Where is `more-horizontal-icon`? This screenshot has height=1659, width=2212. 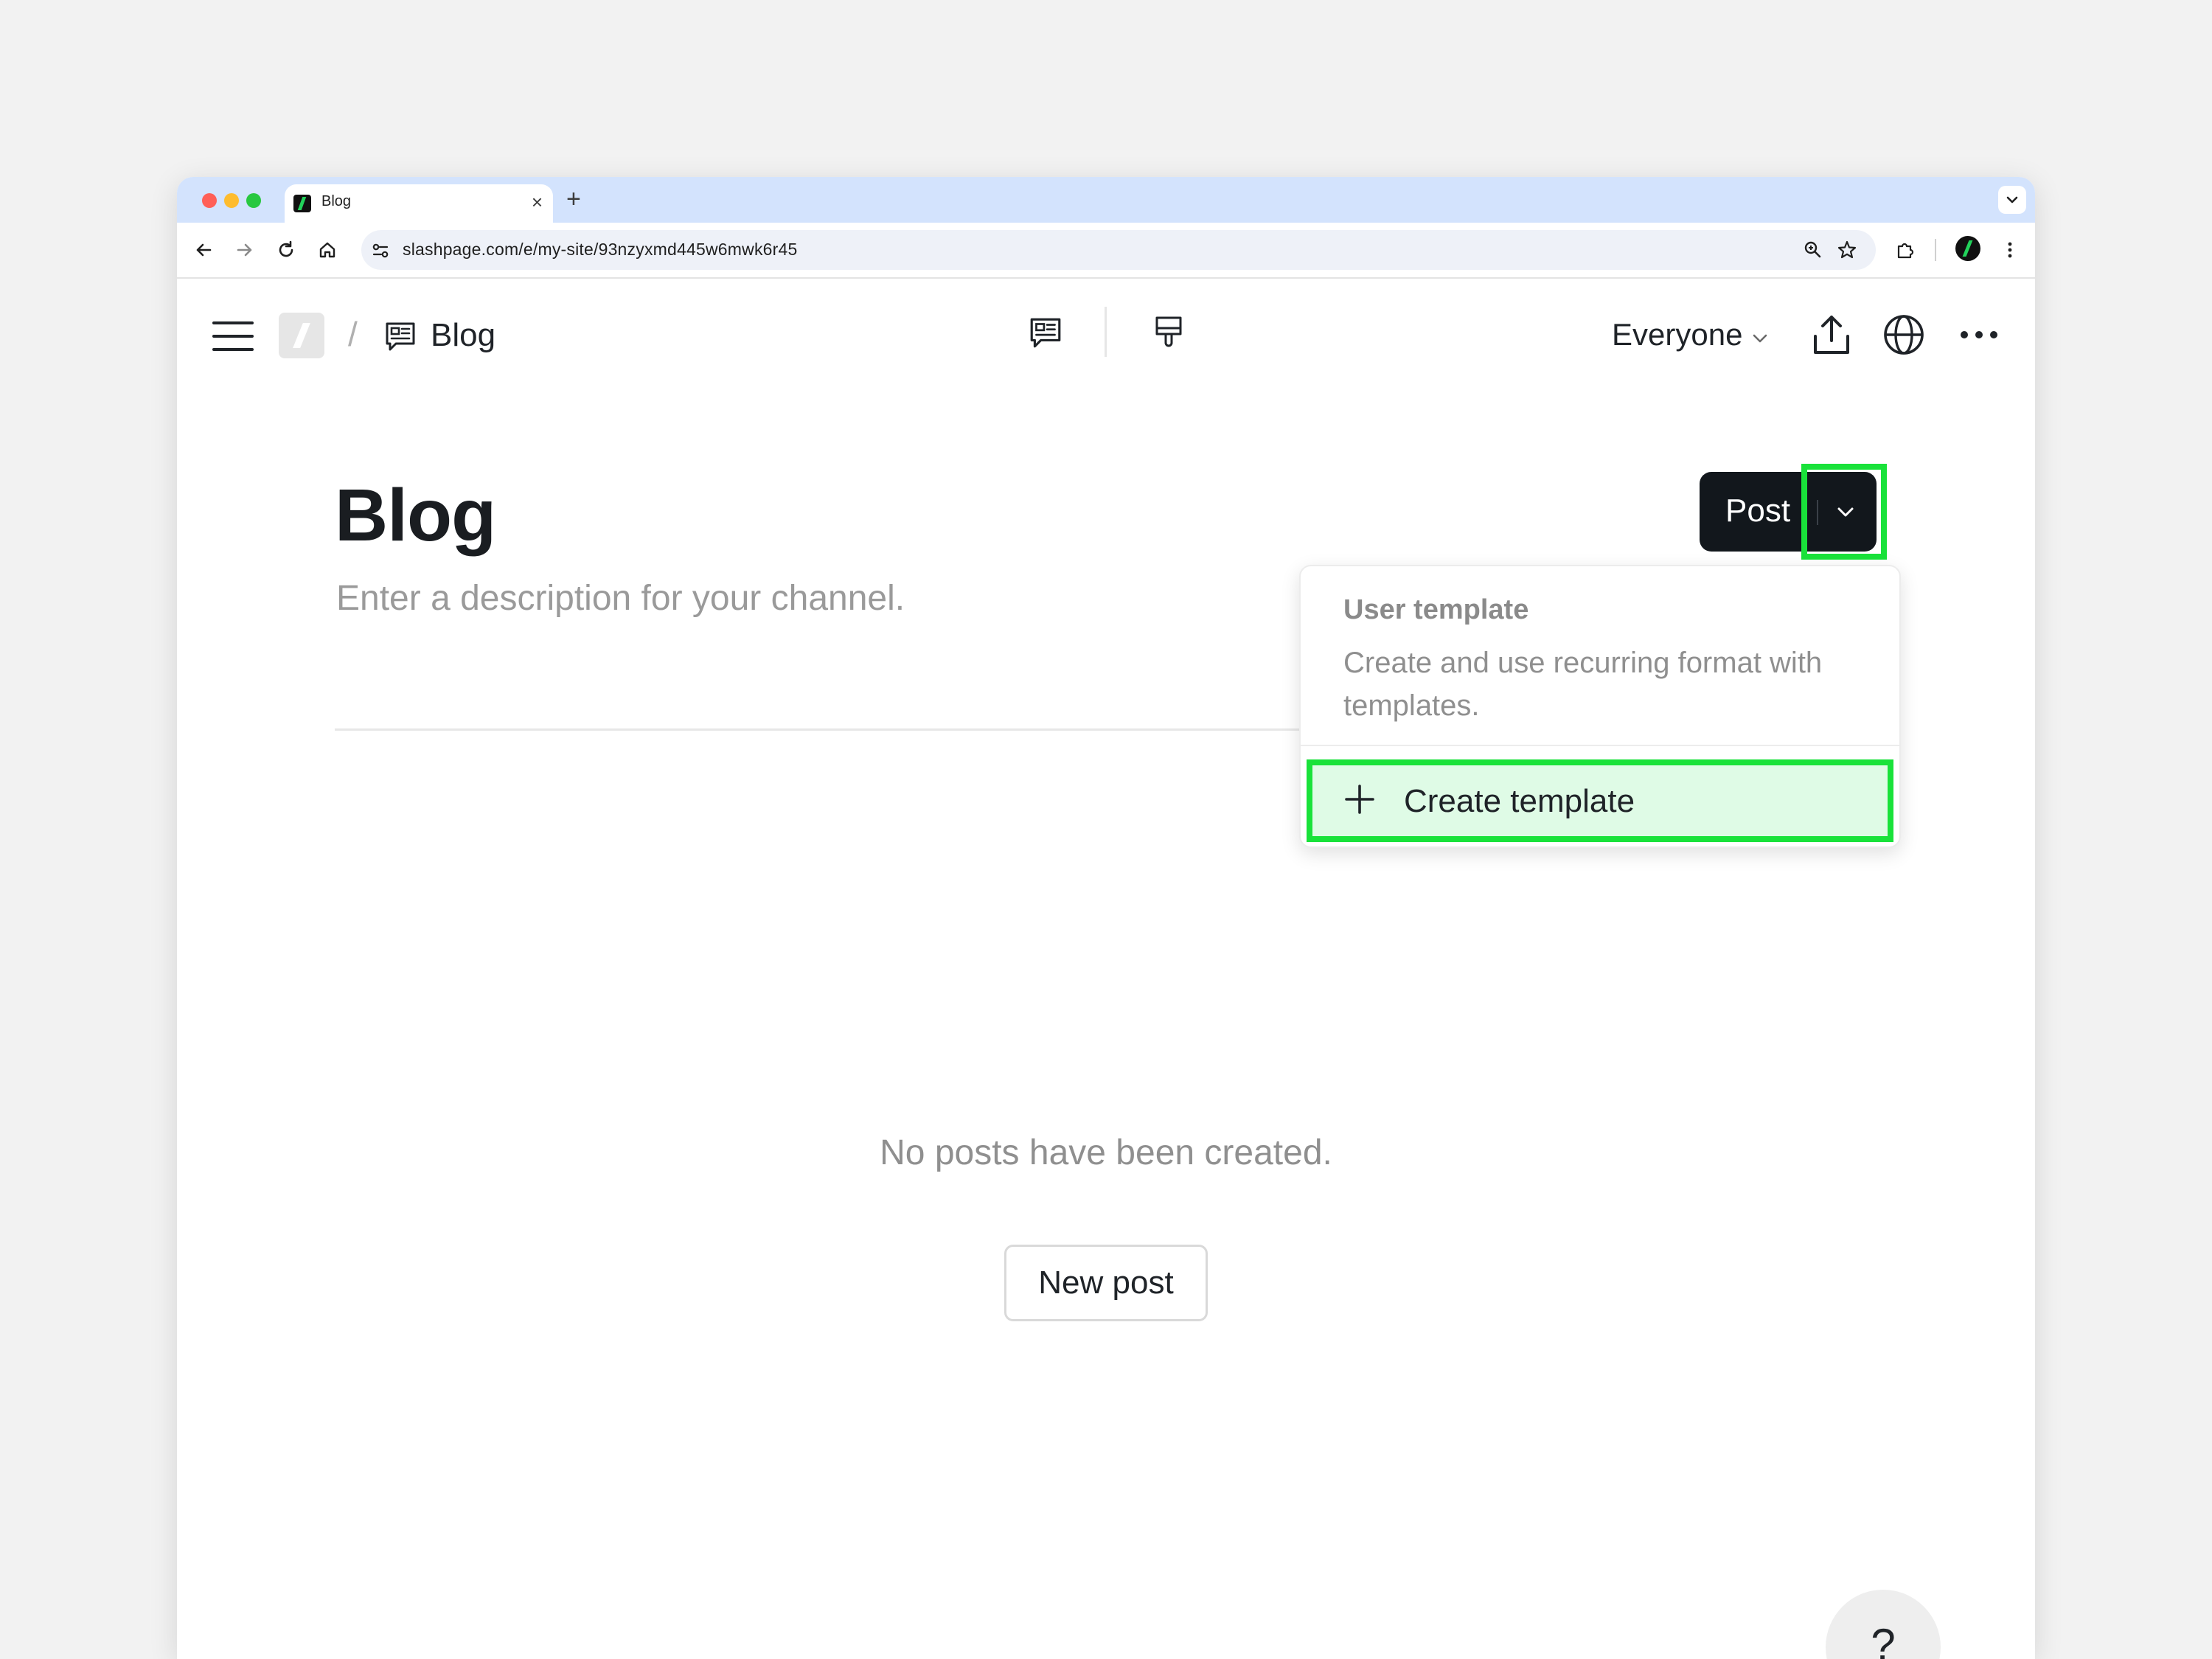
more-horizontal-icon is located at coordinates (1979, 334).